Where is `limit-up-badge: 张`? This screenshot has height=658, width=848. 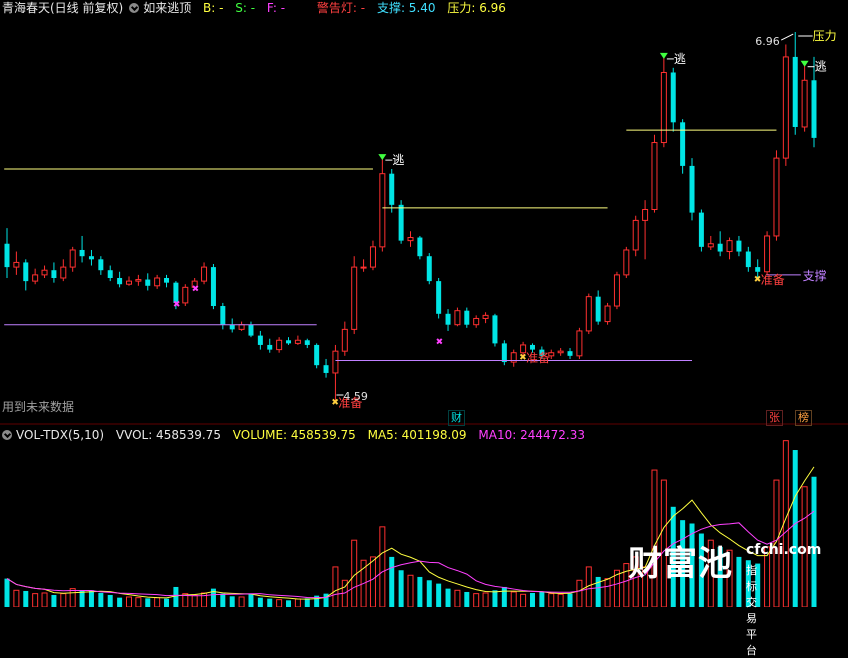
limit-up-badge: 张 is located at coordinates (774, 418).